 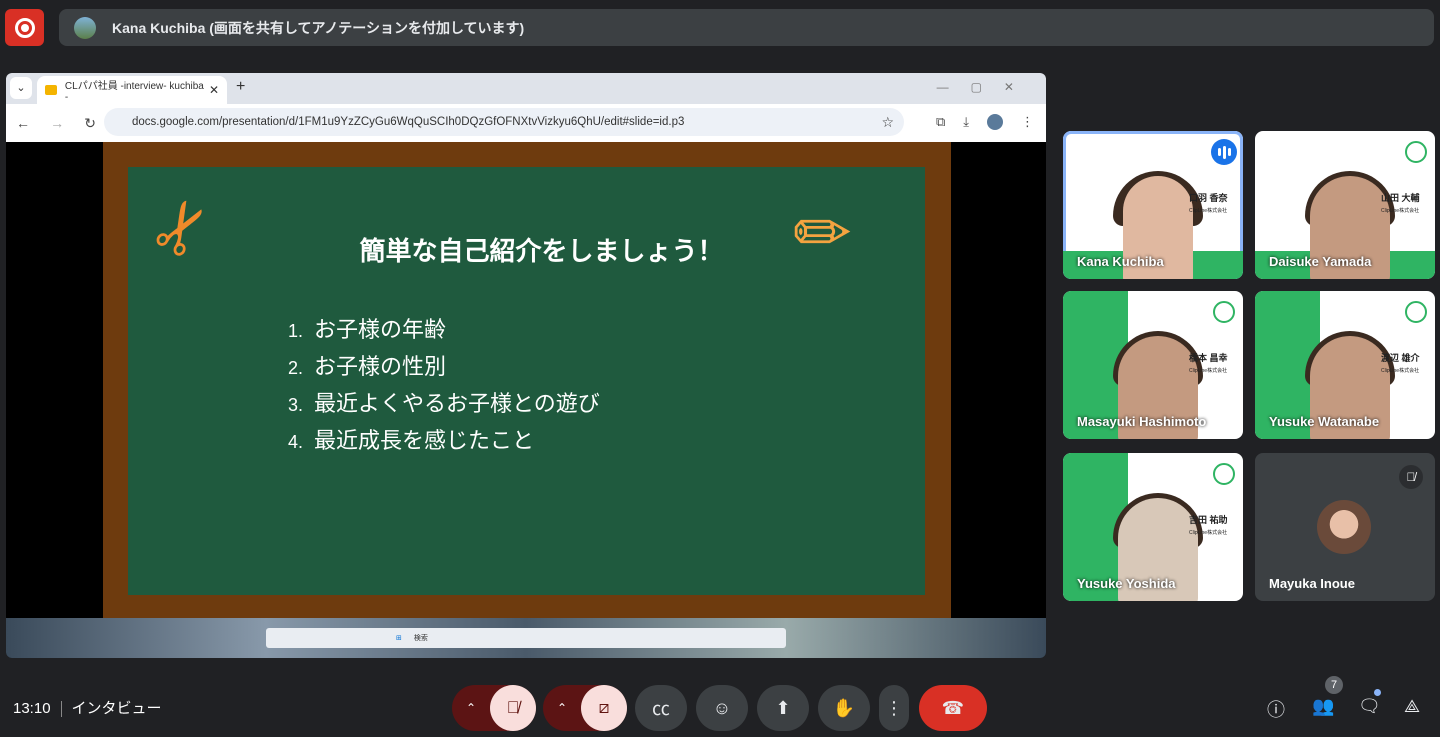 I want to click on muted-icon: 🎙̸, so click(x=1411, y=477).